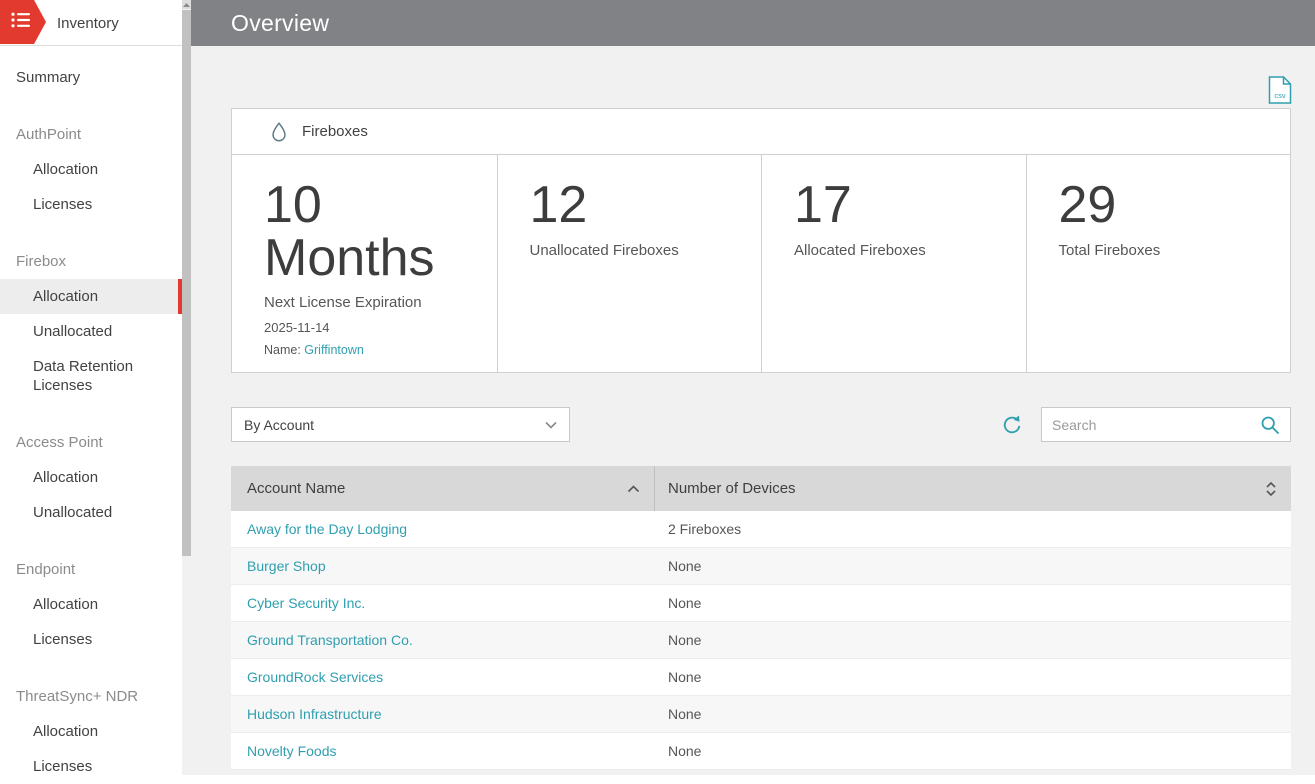 This screenshot has width=1315, height=784. I want to click on search-box, so click(1166, 424).